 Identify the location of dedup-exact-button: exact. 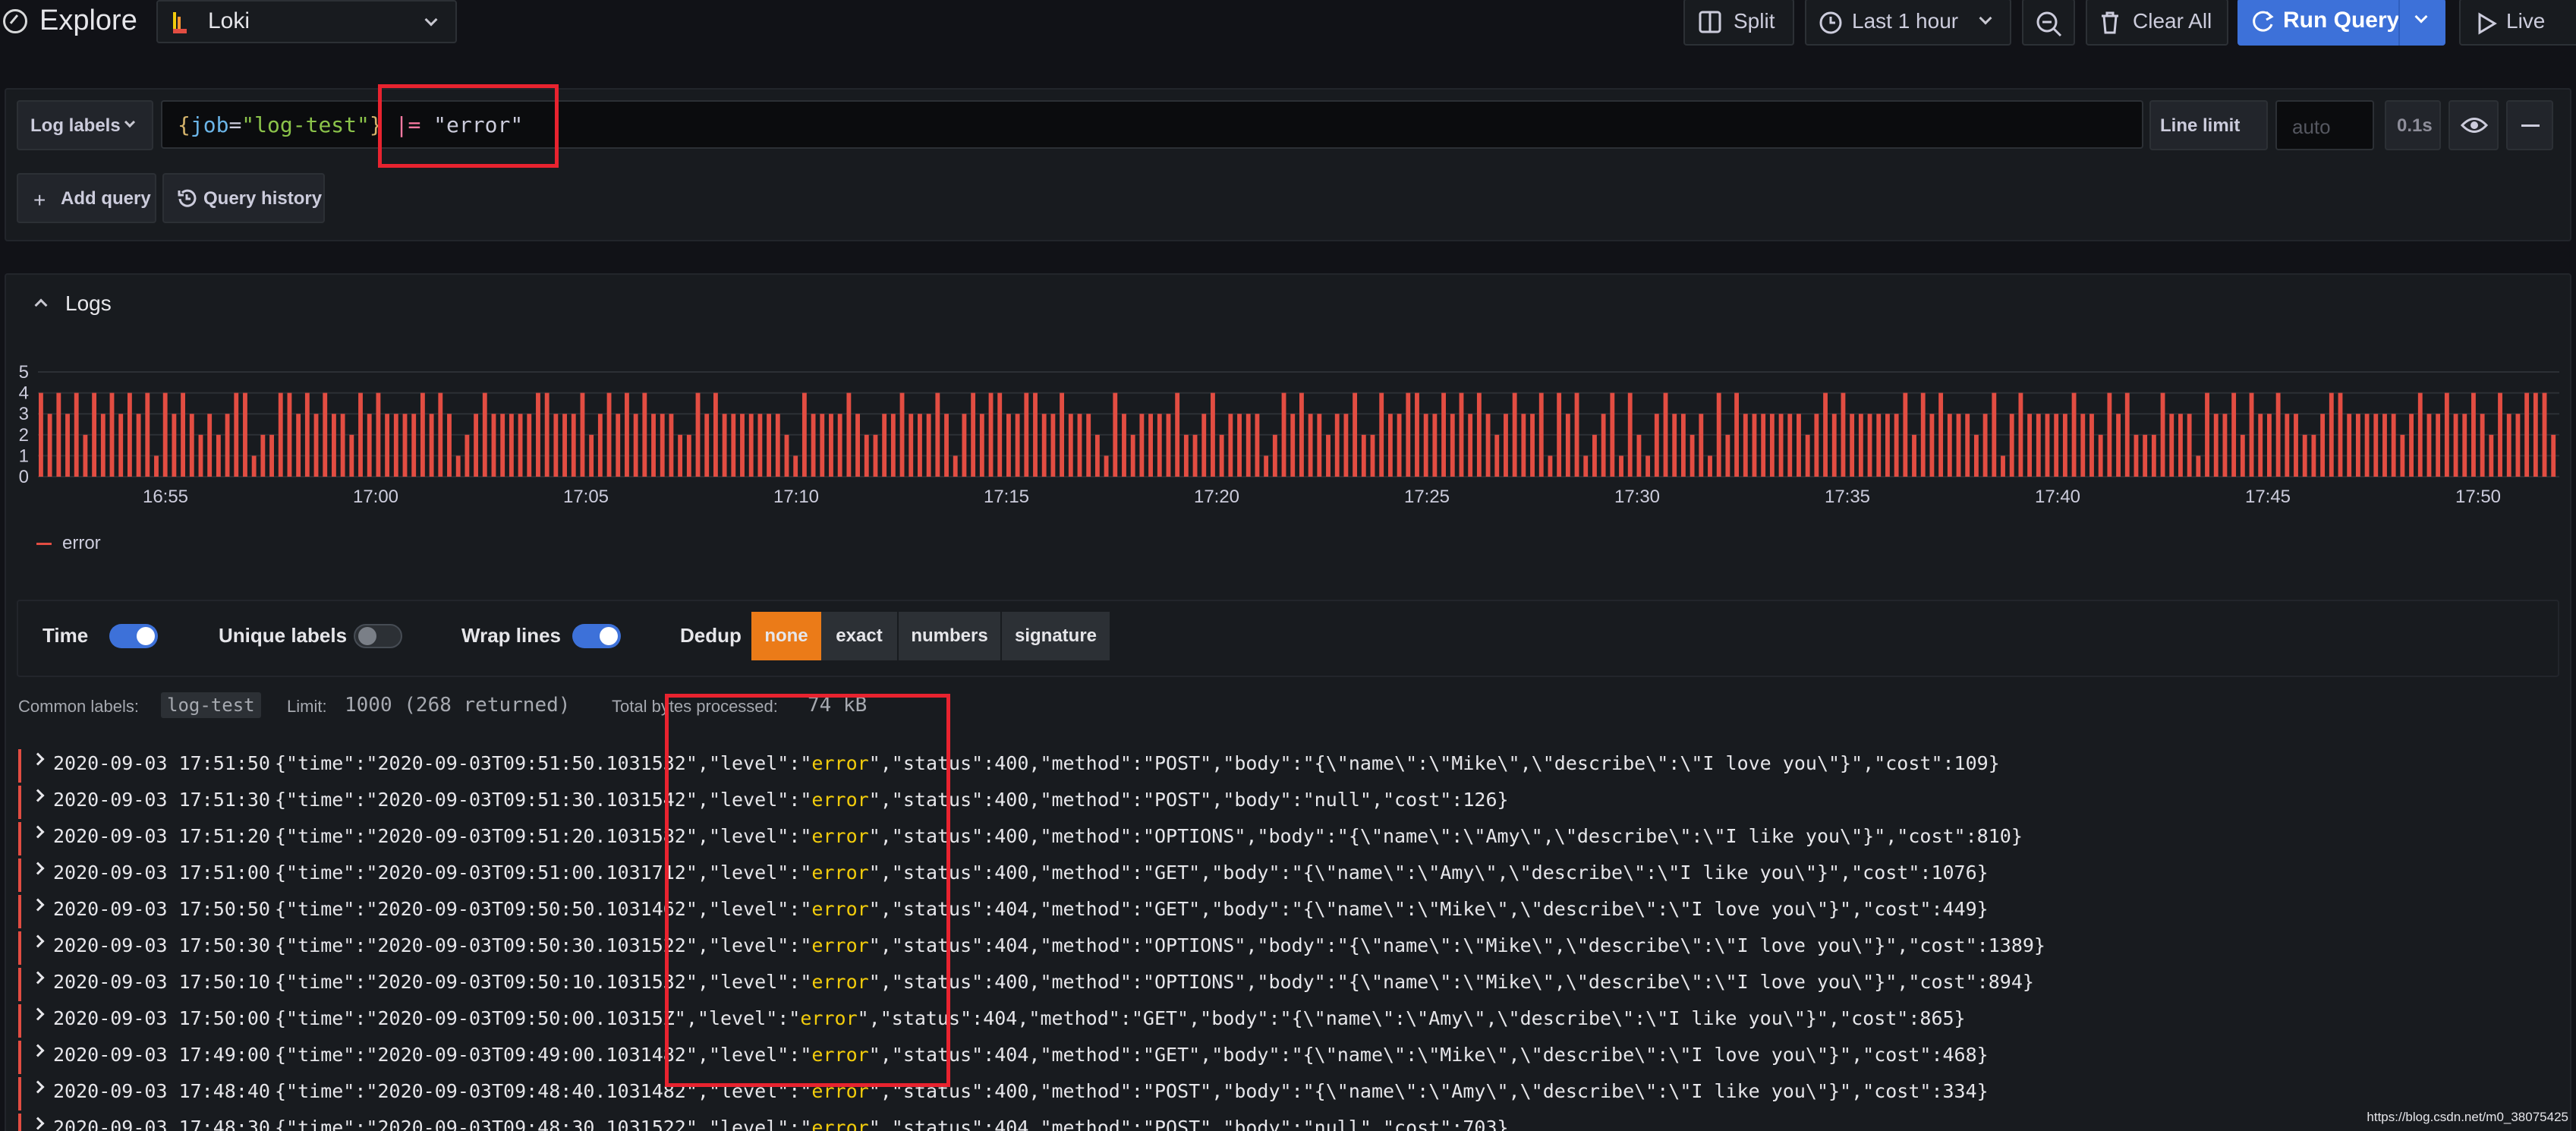
(859, 636).